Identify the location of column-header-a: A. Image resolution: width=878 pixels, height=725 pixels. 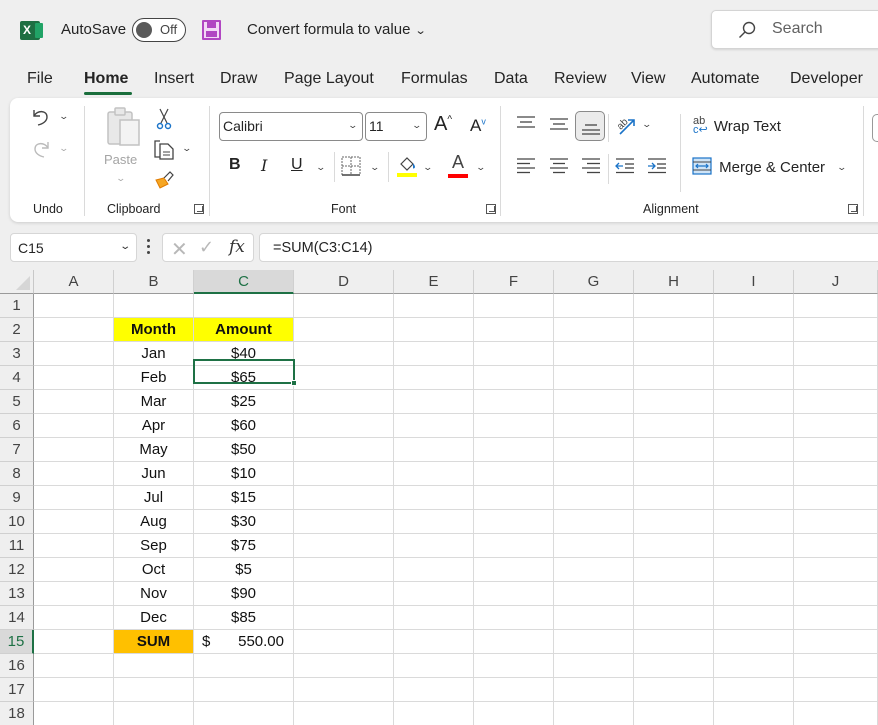
(74, 282).